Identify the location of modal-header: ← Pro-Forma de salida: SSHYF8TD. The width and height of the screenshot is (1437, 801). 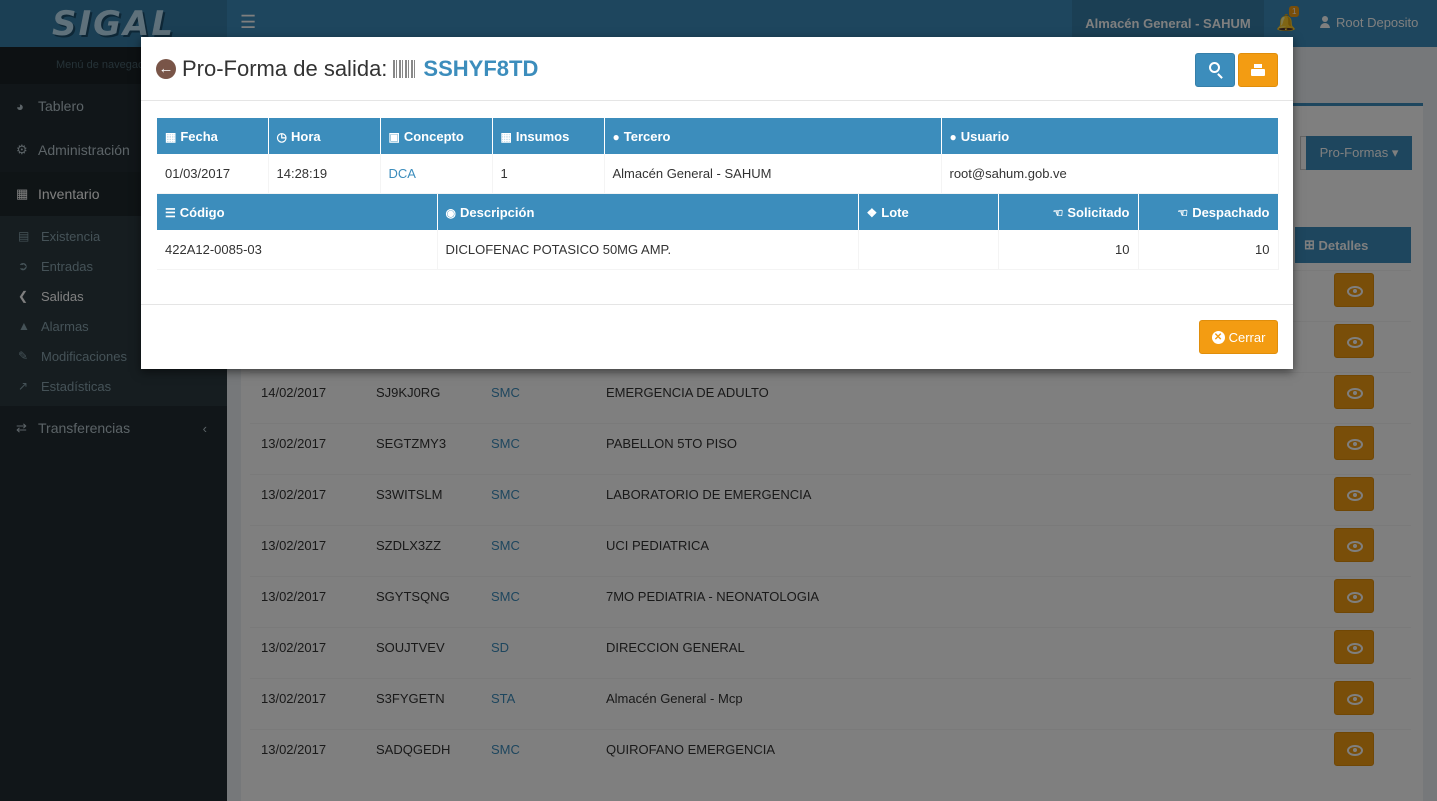
(717, 69).